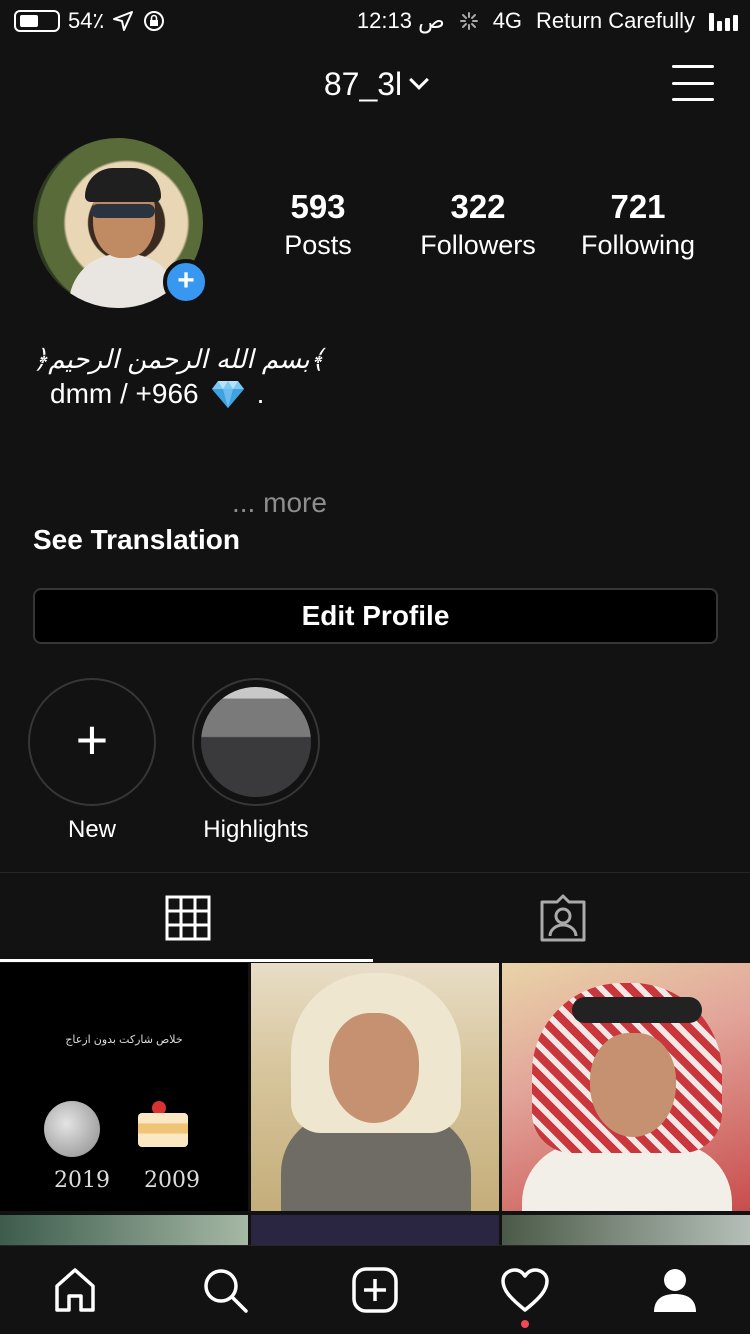 The width and height of the screenshot is (750, 1334). What do you see at coordinates (154, 21) in the screenshot?
I see `orientation-lock-icon` at bounding box center [154, 21].